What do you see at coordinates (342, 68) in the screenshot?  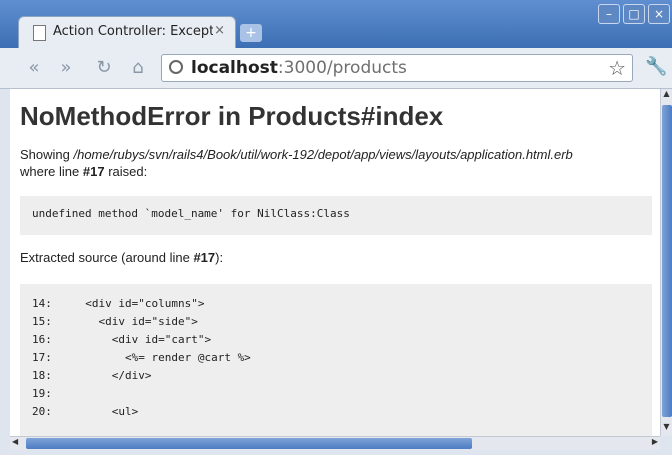 I see `url-path: :3000/products` at bounding box center [342, 68].